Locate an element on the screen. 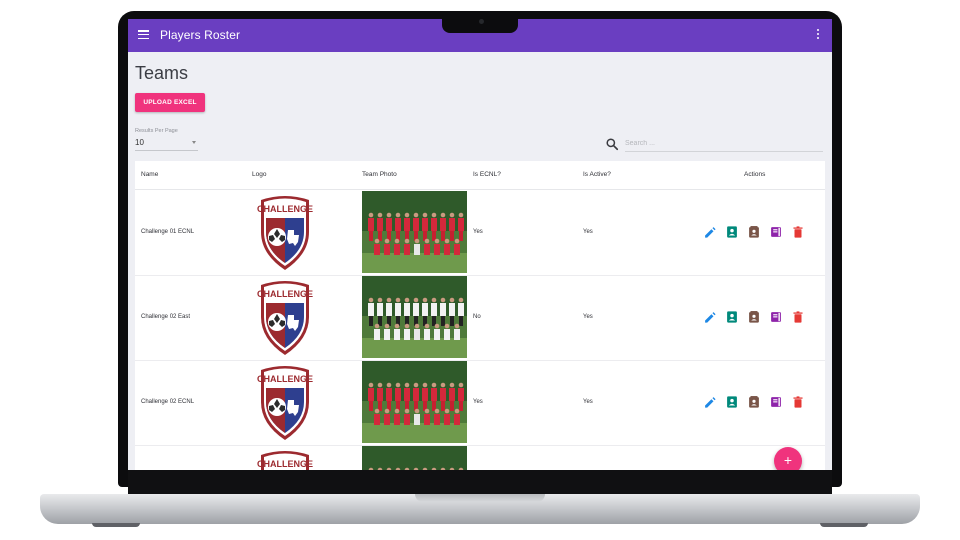  team-name: Challenge 02 East is located at coordinates (166, 317).